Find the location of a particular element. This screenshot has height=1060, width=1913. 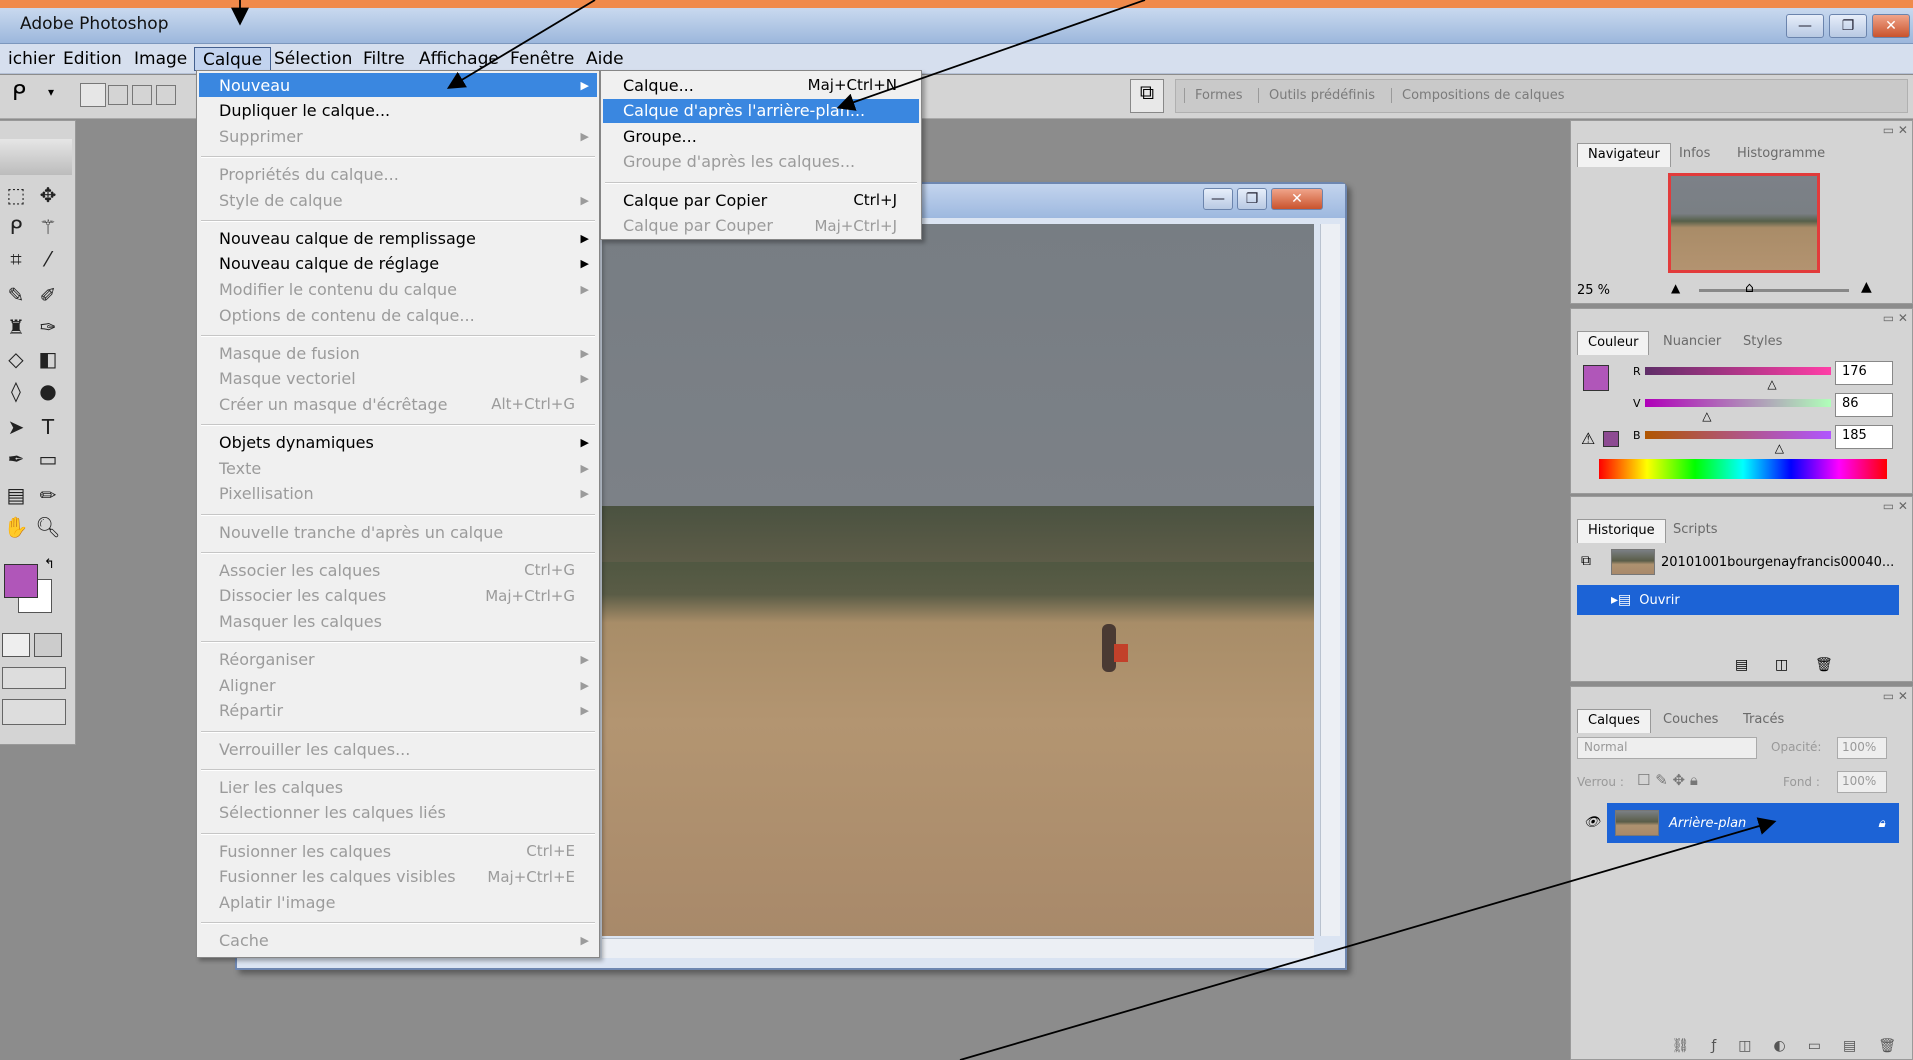

arrow-to-calque-arriere-plan is located at coordinates (991, 55).